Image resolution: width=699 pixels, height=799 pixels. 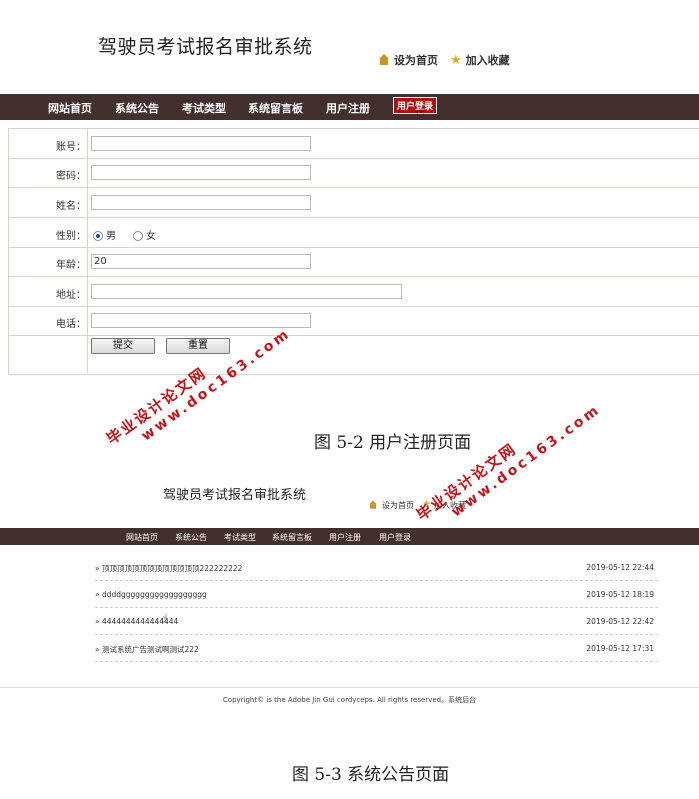 What do you see at coordinates (144, 234) in the screenshot?
I see `gender-female-option: 女` at bounding box center [144, 234].